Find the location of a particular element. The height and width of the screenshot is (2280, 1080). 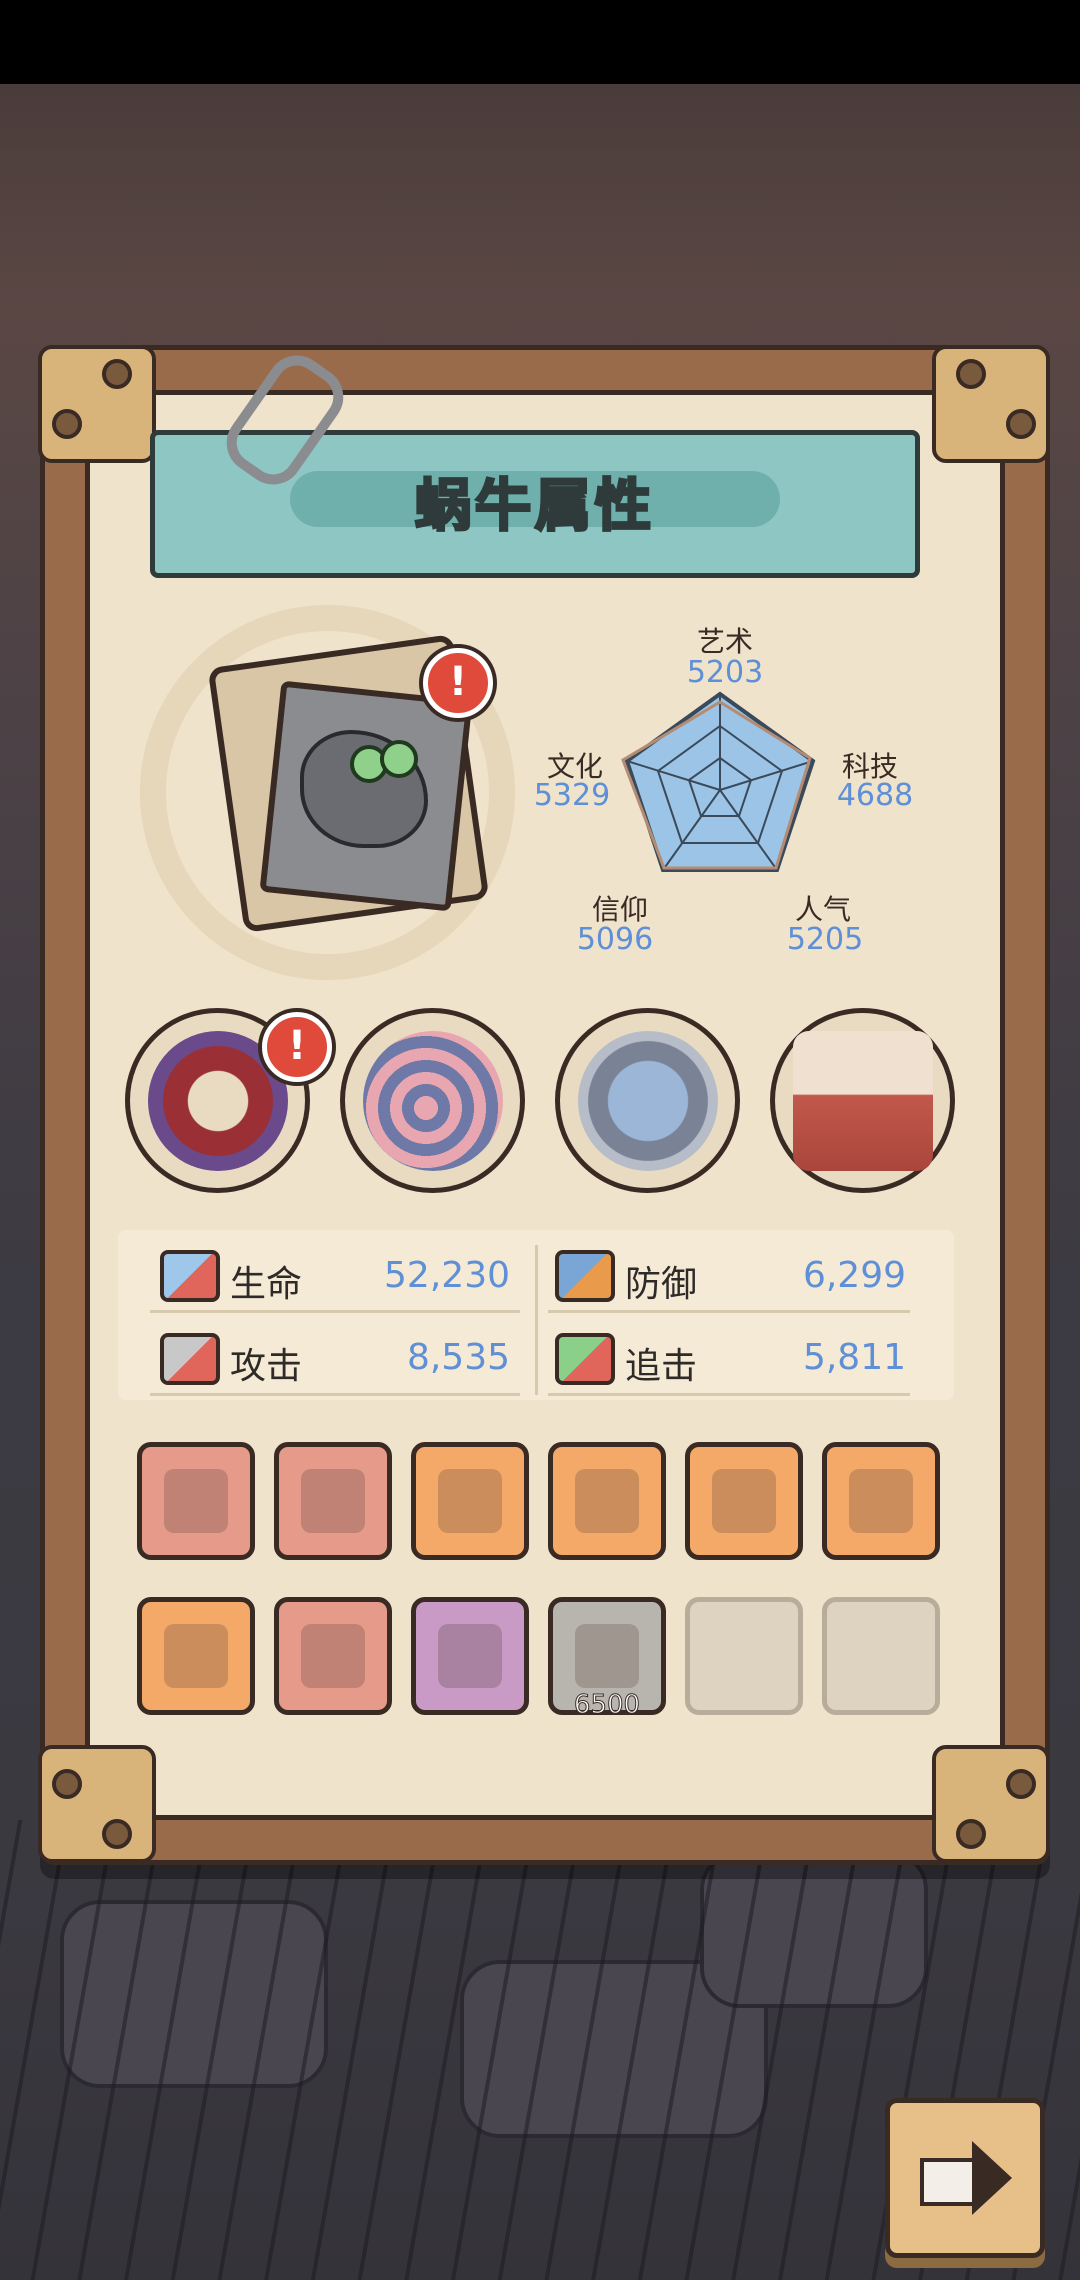

pursuit-icon is located at coordinates (585, 1359).